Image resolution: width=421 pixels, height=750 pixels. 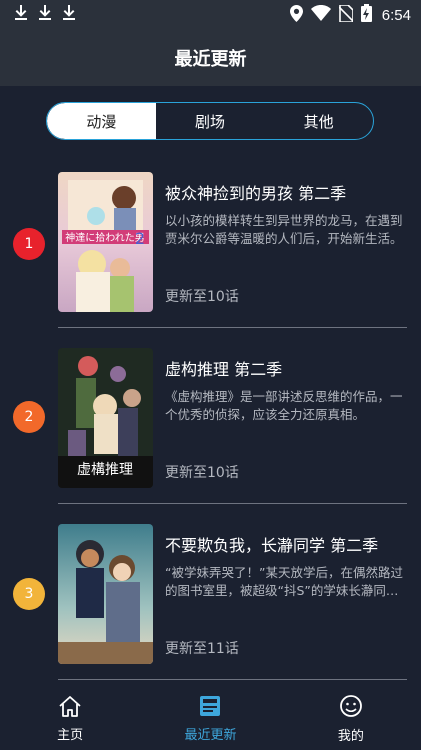 I want to click on no-sim-icon, so click(x=346, y=14).